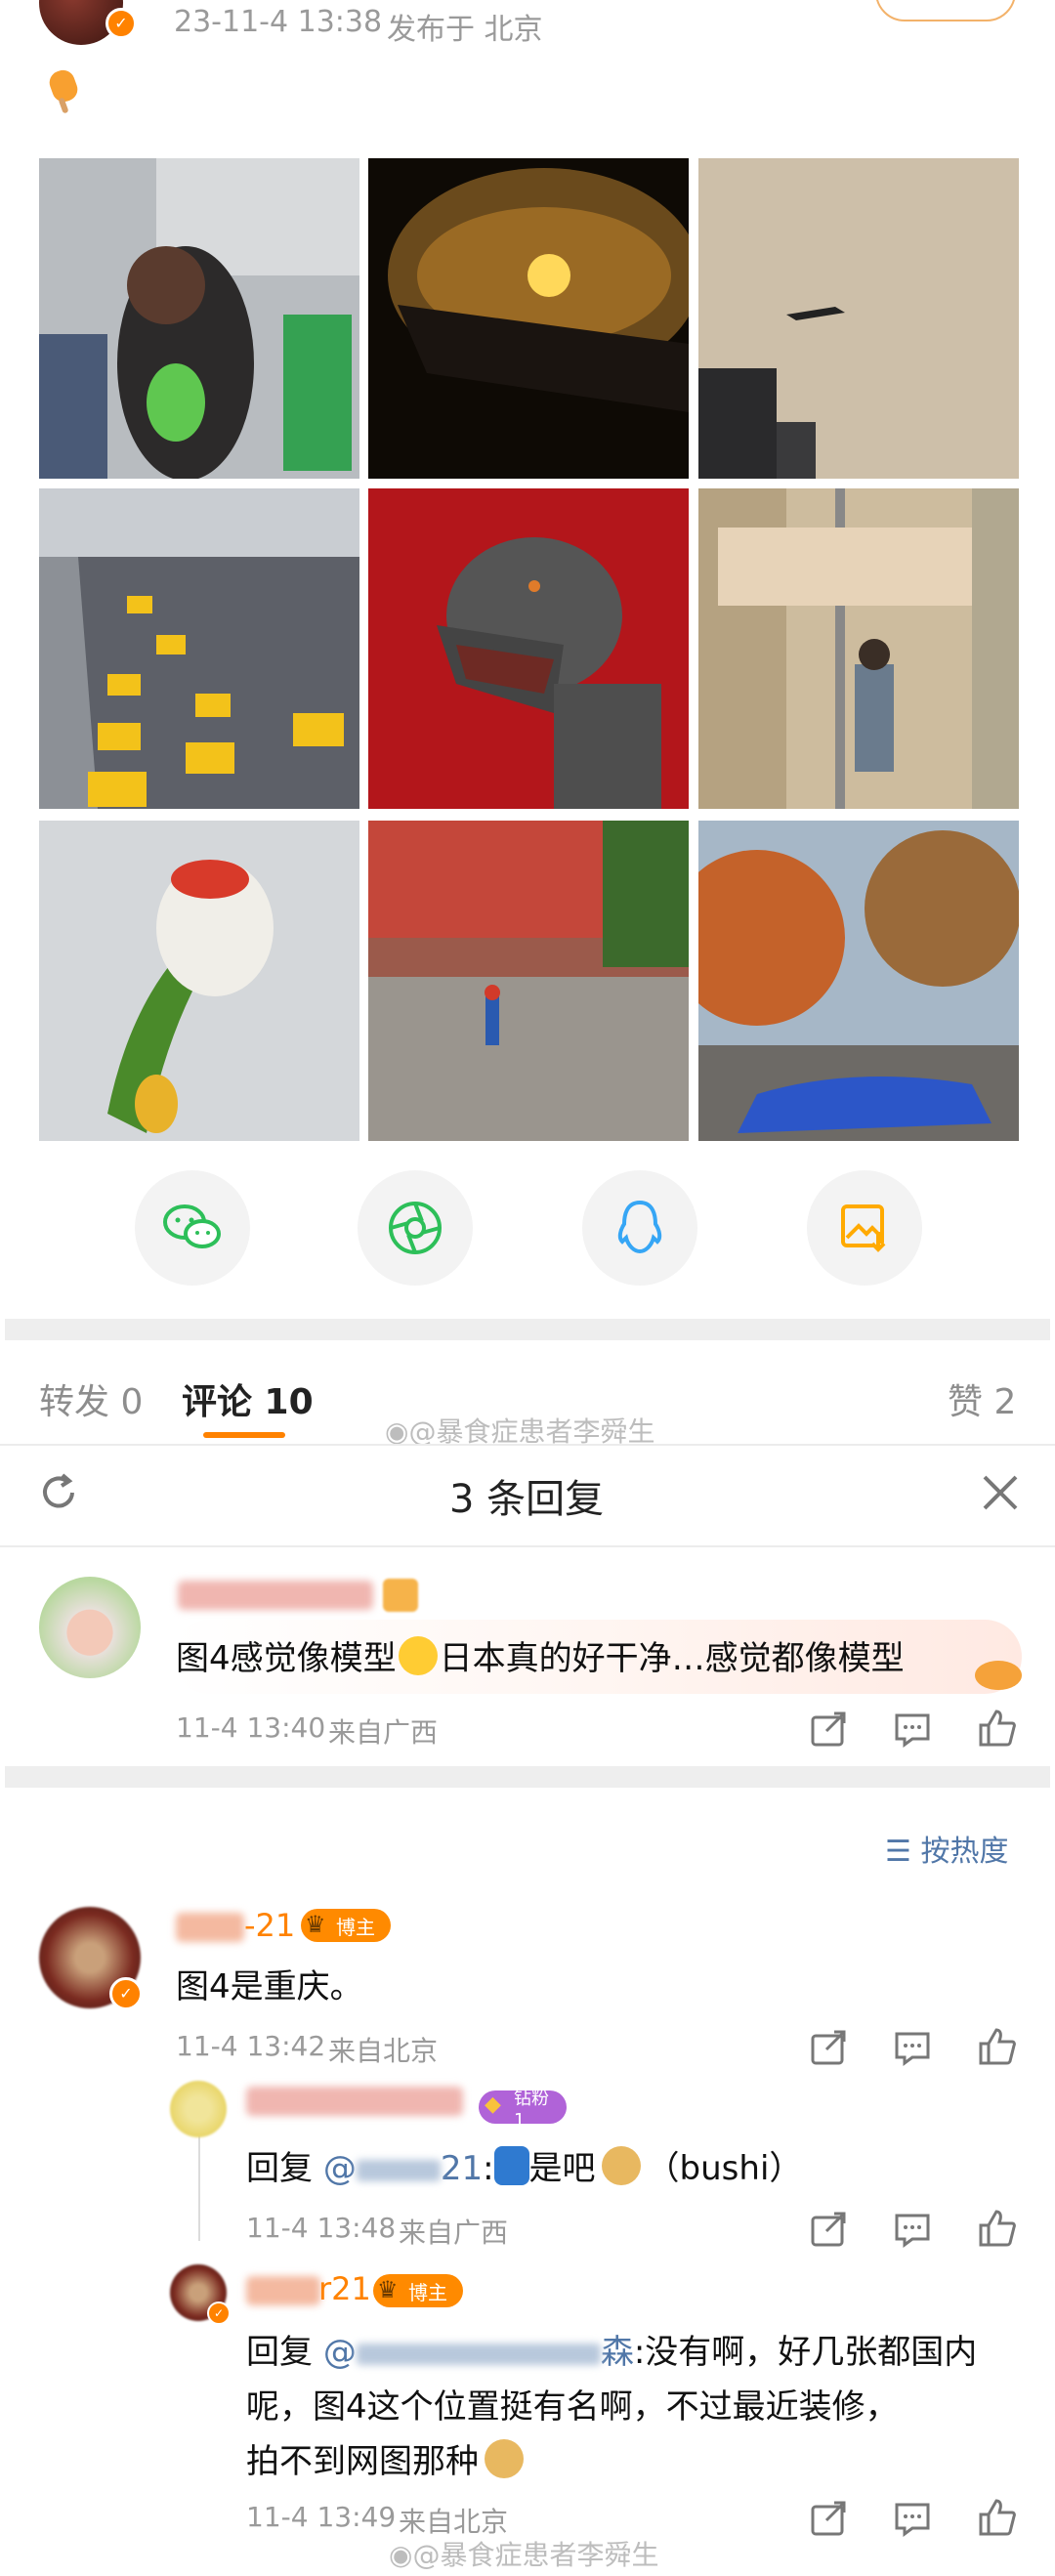  I want to click on photo-5-godzilla, so click(528, 648).